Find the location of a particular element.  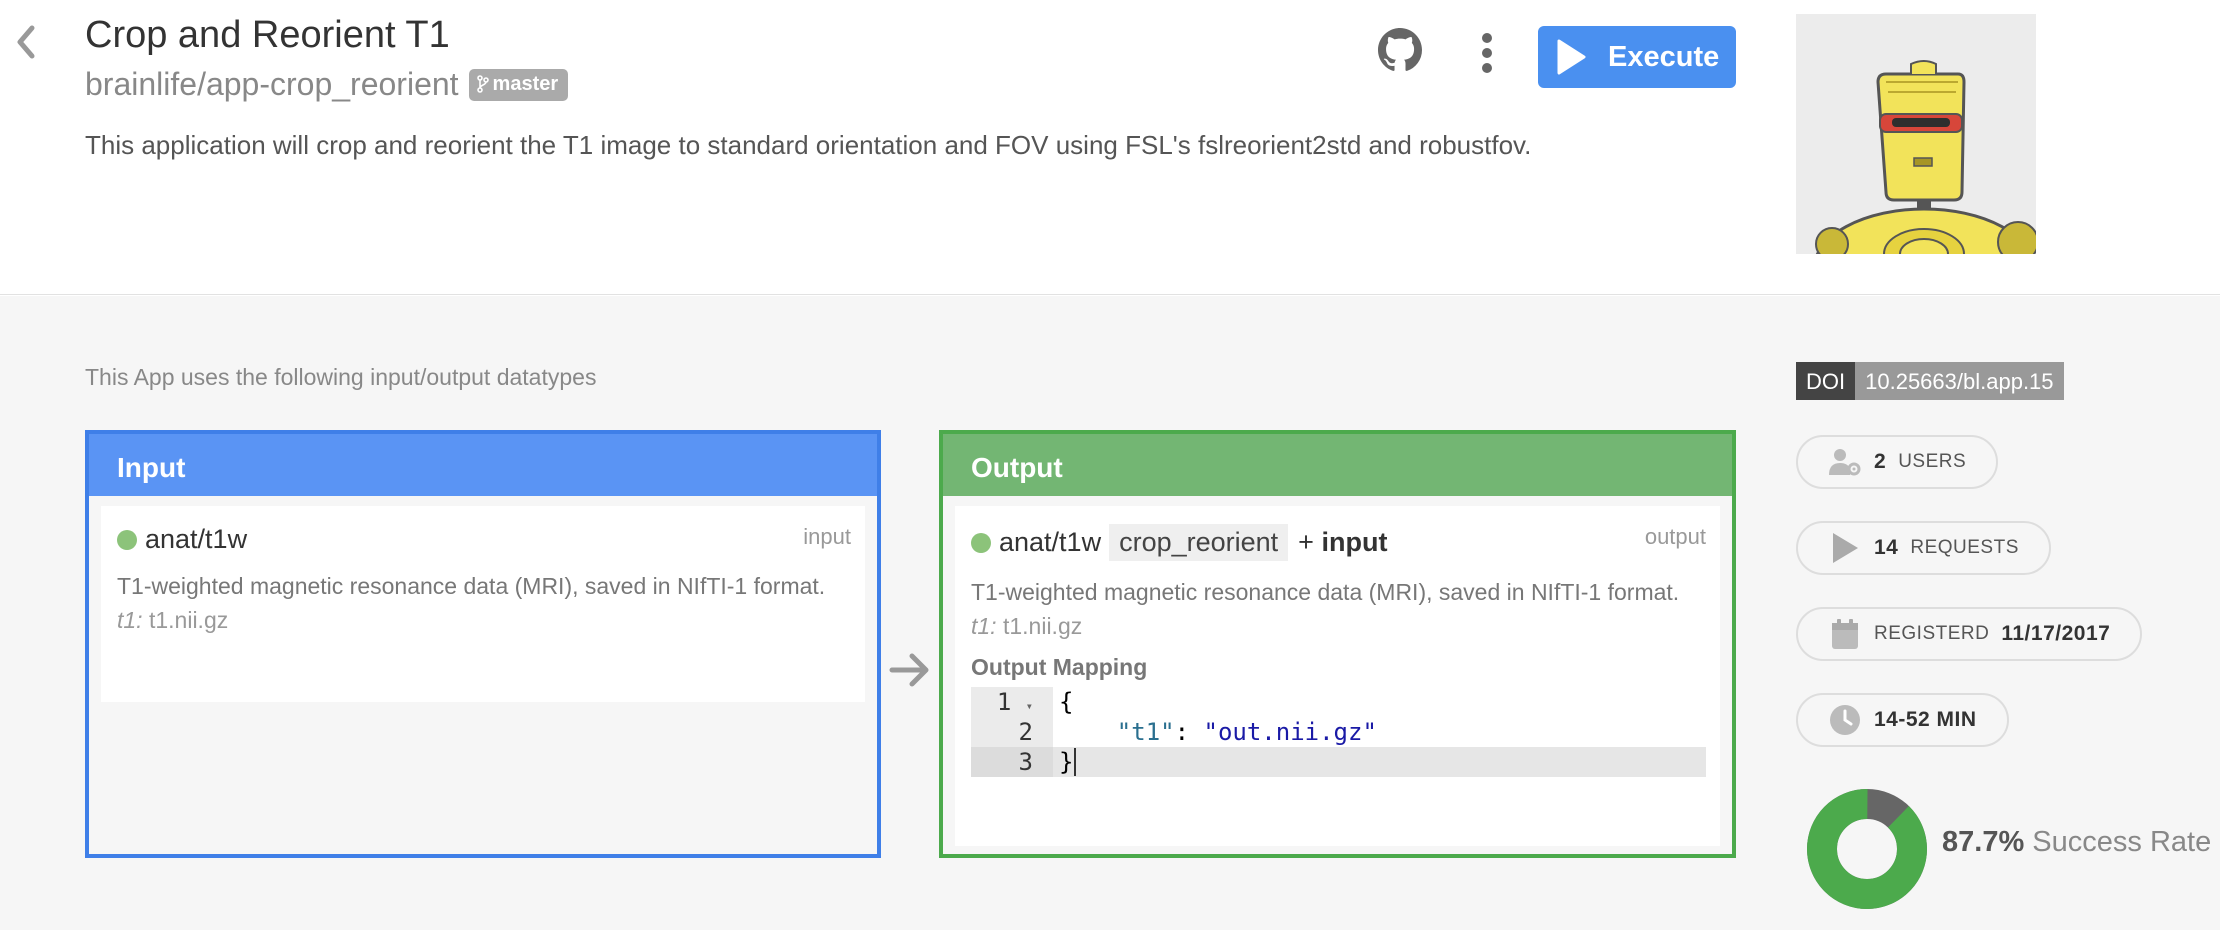

code-text: "t1": "out.nii.gz" is located at coordinates (1246, 732).